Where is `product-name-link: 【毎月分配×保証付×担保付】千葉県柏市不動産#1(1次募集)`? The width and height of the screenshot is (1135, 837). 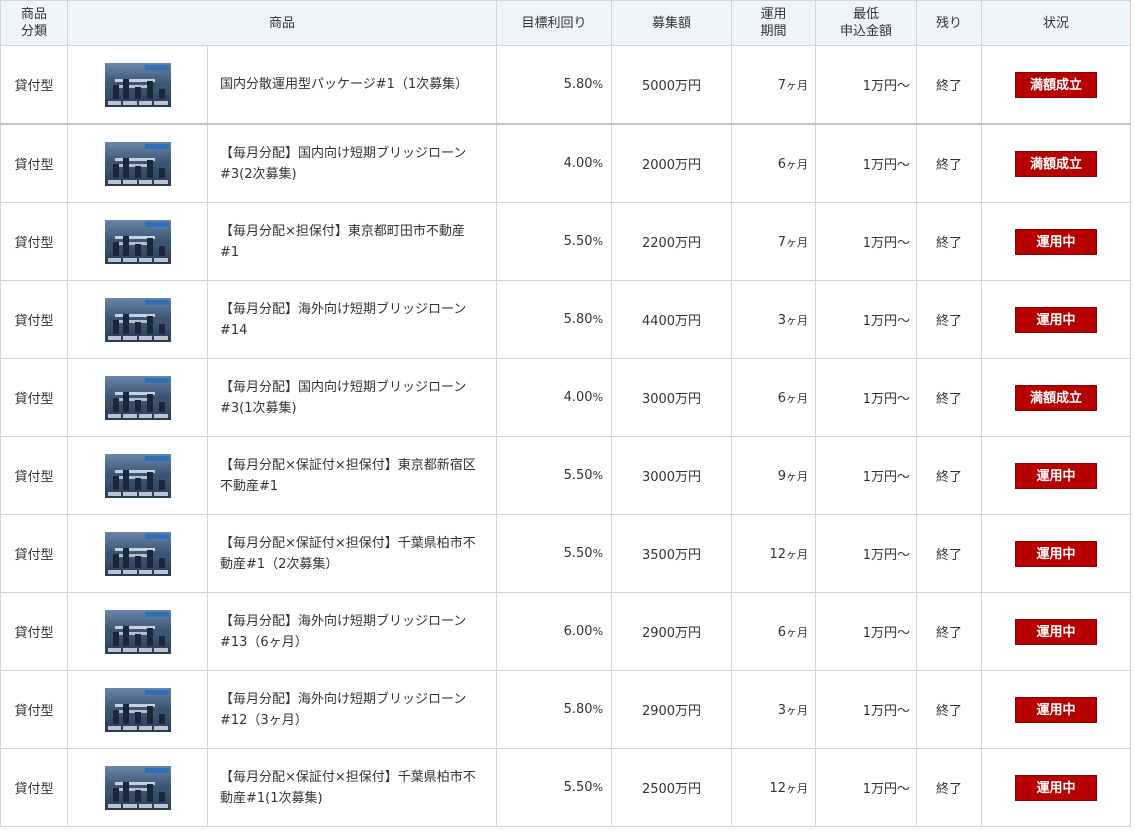
product-name-link: 【毎月分配×保証付×担保付】千葉県柏市不動産#1(1次募集) is located at coordinates (348, 788).